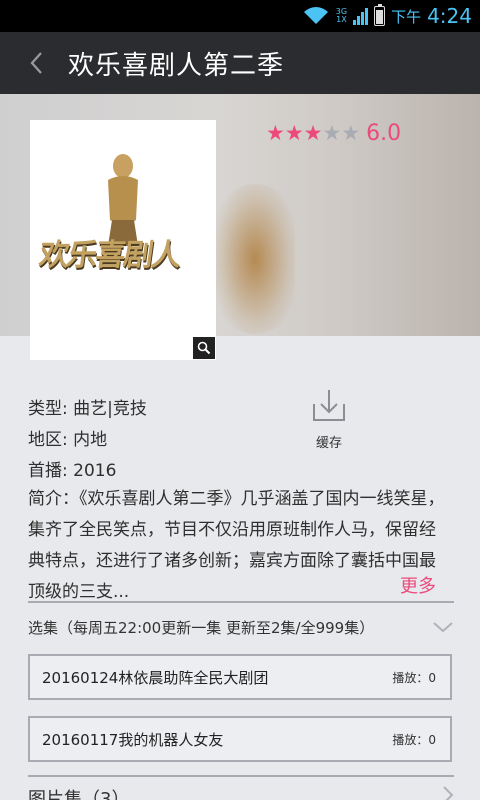 The height and width of the screenshot is (800, 480). Describe the element at coordinates (48, 440) in the screenshot. I see `info-region-label: 地区:` at that location.